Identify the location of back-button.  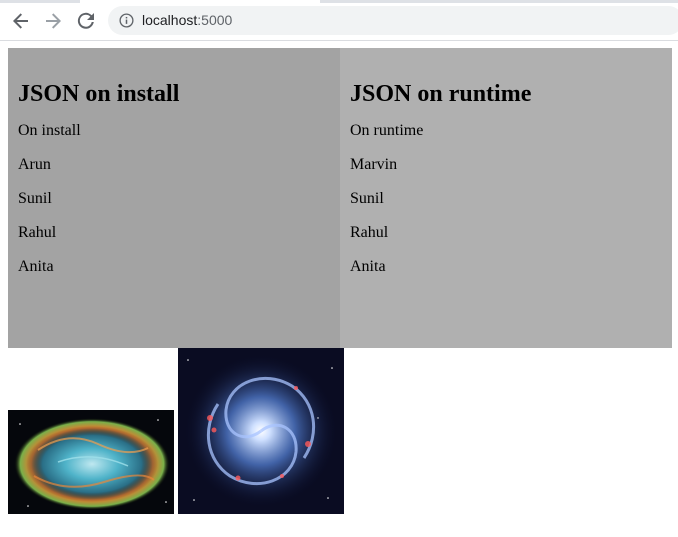
(21, 21).